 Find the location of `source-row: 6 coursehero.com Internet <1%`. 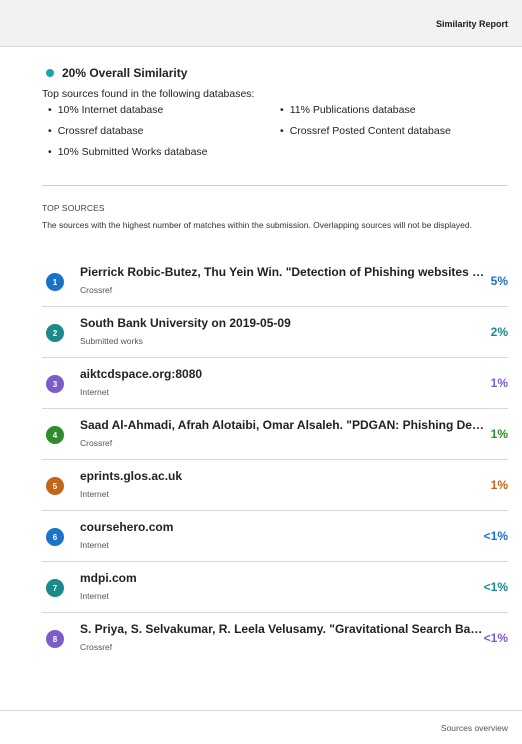

source-row: 6 coursehero.com Internet <1% is located at coordinates (275, 536).